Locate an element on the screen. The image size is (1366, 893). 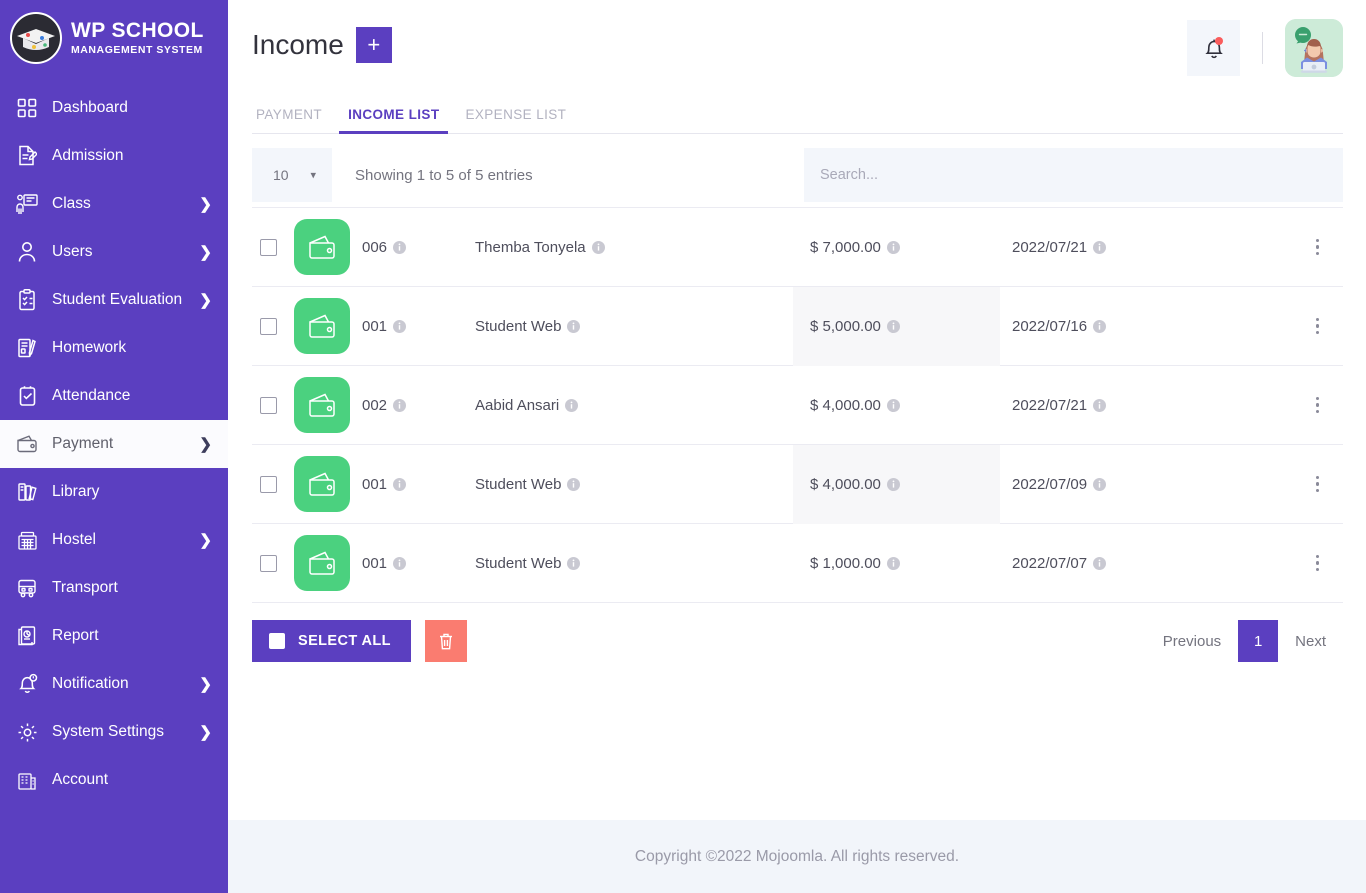
sidebar-item-system-settings: System Settings ❯ is located at coordinates (114, 732).